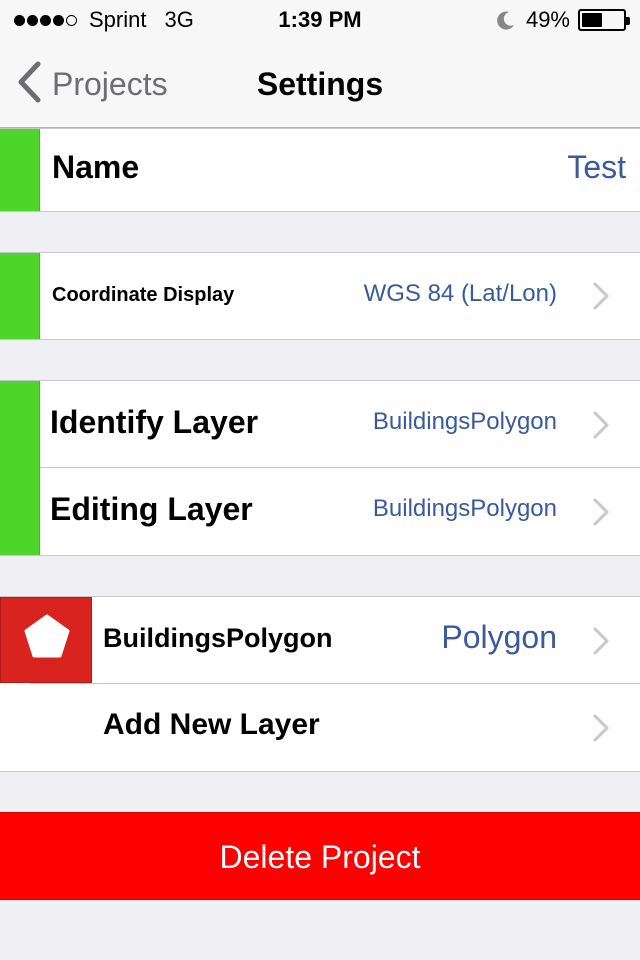  Describe the element at coordinates (596, 167) in the screenshot. I see `name-value: Test` at that location.